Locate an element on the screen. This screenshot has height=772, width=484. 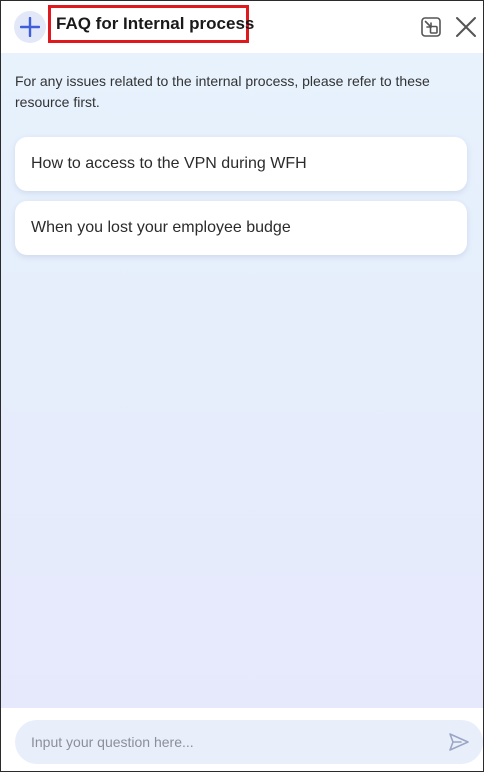
faq-item-label: How to access to the VPN during WFH is located at coordinates (169, 163).